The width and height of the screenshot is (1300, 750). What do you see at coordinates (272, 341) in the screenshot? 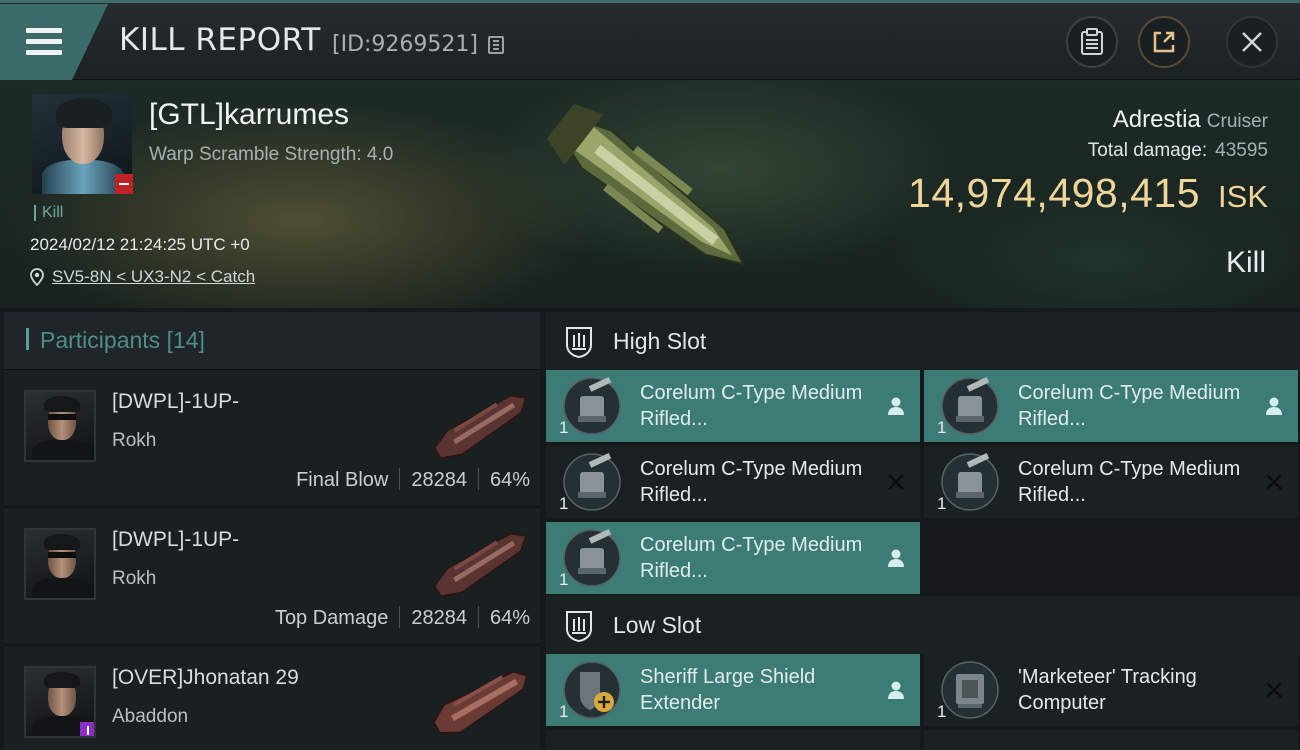
I see `participants-header: Participants [14]` at bounding box center [272, 341].